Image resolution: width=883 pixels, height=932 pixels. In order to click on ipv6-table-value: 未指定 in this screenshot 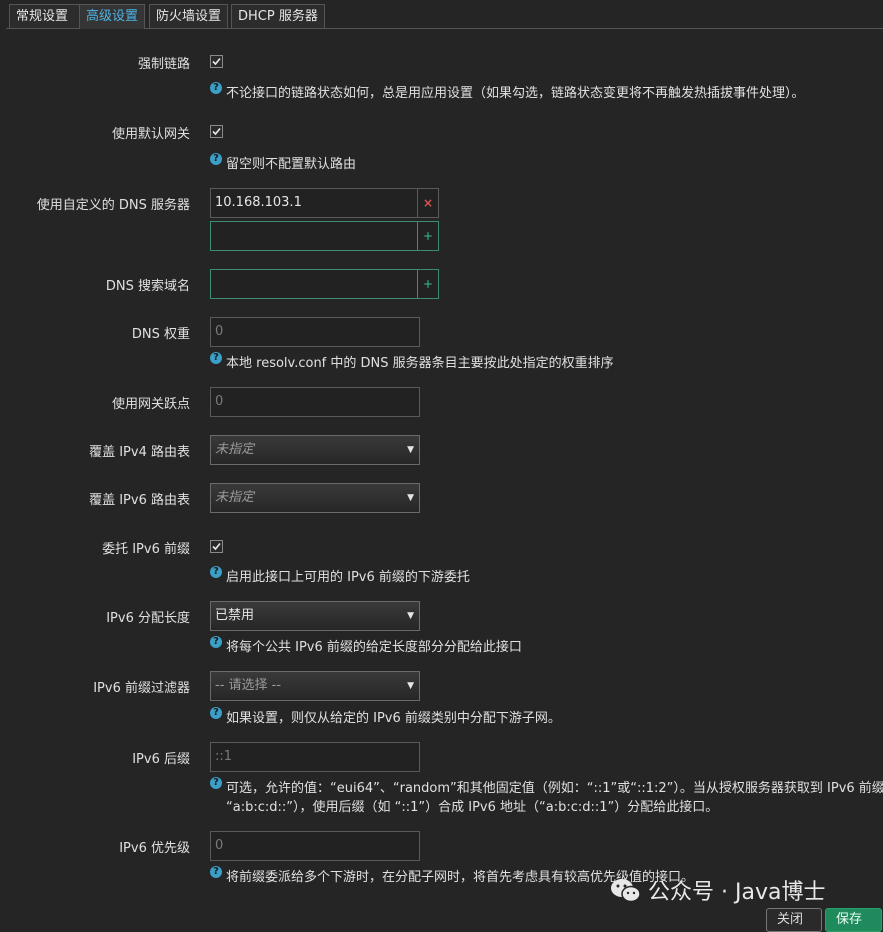, I will do `click(235, 497)`.